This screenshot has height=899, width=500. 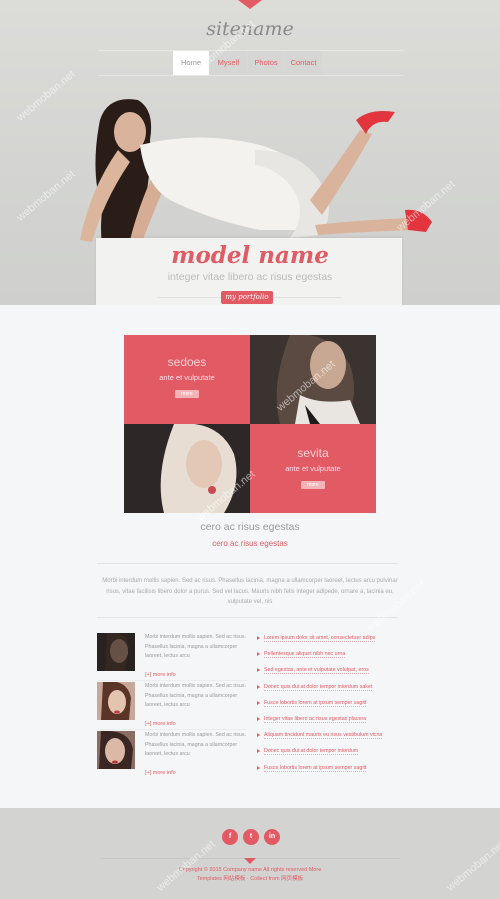 What do you see at coordinates (187, 362) in the screenshot?
I see `tile-title: sedoes` at bounding box center [187, 362].